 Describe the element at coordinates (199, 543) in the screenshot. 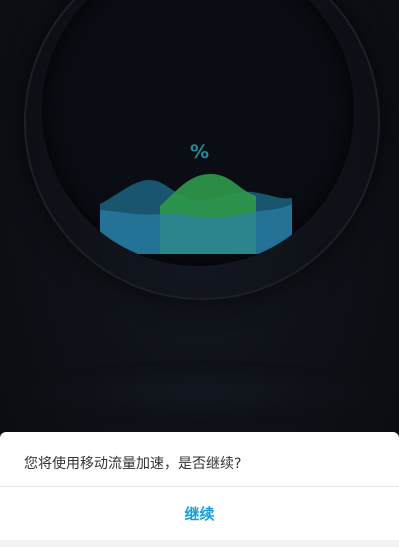

I see `bottom-bar` at that location.